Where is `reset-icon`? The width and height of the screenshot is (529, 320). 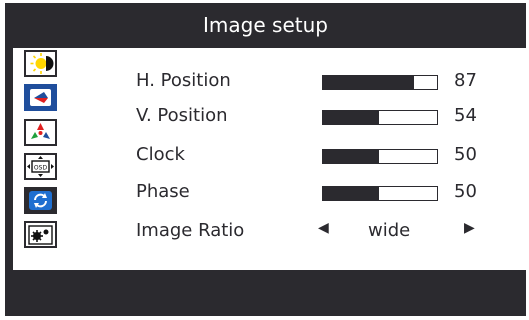
reset-icon is located at coordinates (40, 200).